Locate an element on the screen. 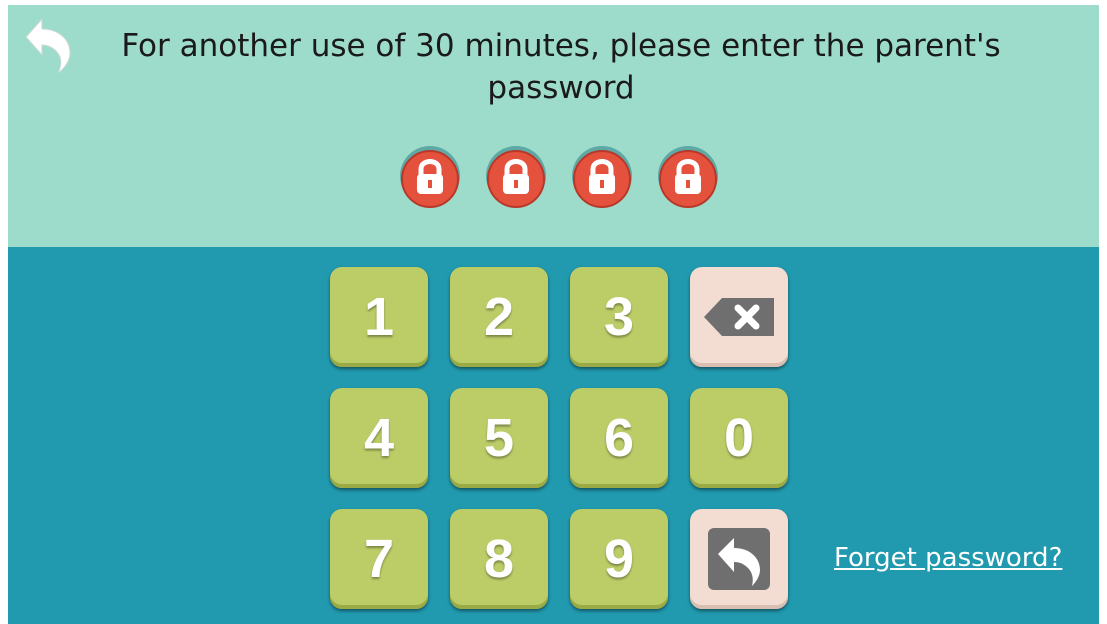 The height and width of the screenshot is (624, 1107). key-7: 7 is located at coordinates (379, 559).